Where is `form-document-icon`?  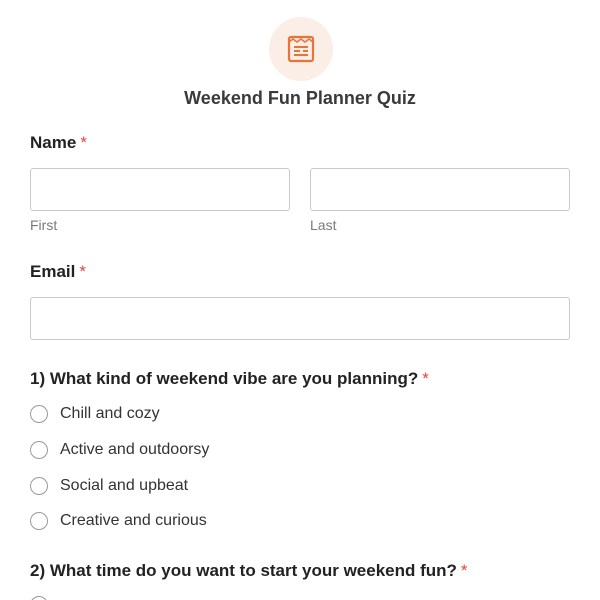 form-document-icon is located at coordinates (301, 49).